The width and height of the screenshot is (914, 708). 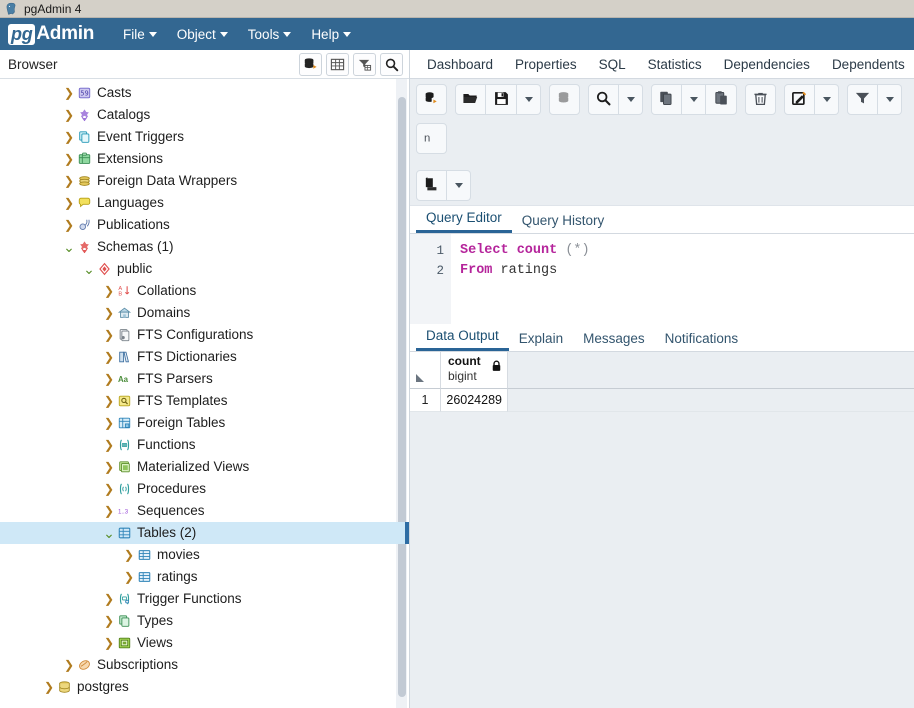 What do you see at coordinates (431, 185) in the screenshot?
I see `macros-button` at bounding box center [431, 185].